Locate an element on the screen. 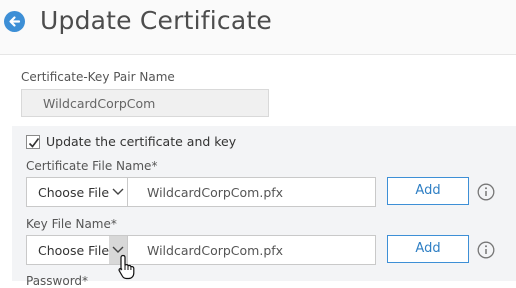 The height and width of the screenshot is (288, 516). update-checkbox is located at coordinates (33, 142).